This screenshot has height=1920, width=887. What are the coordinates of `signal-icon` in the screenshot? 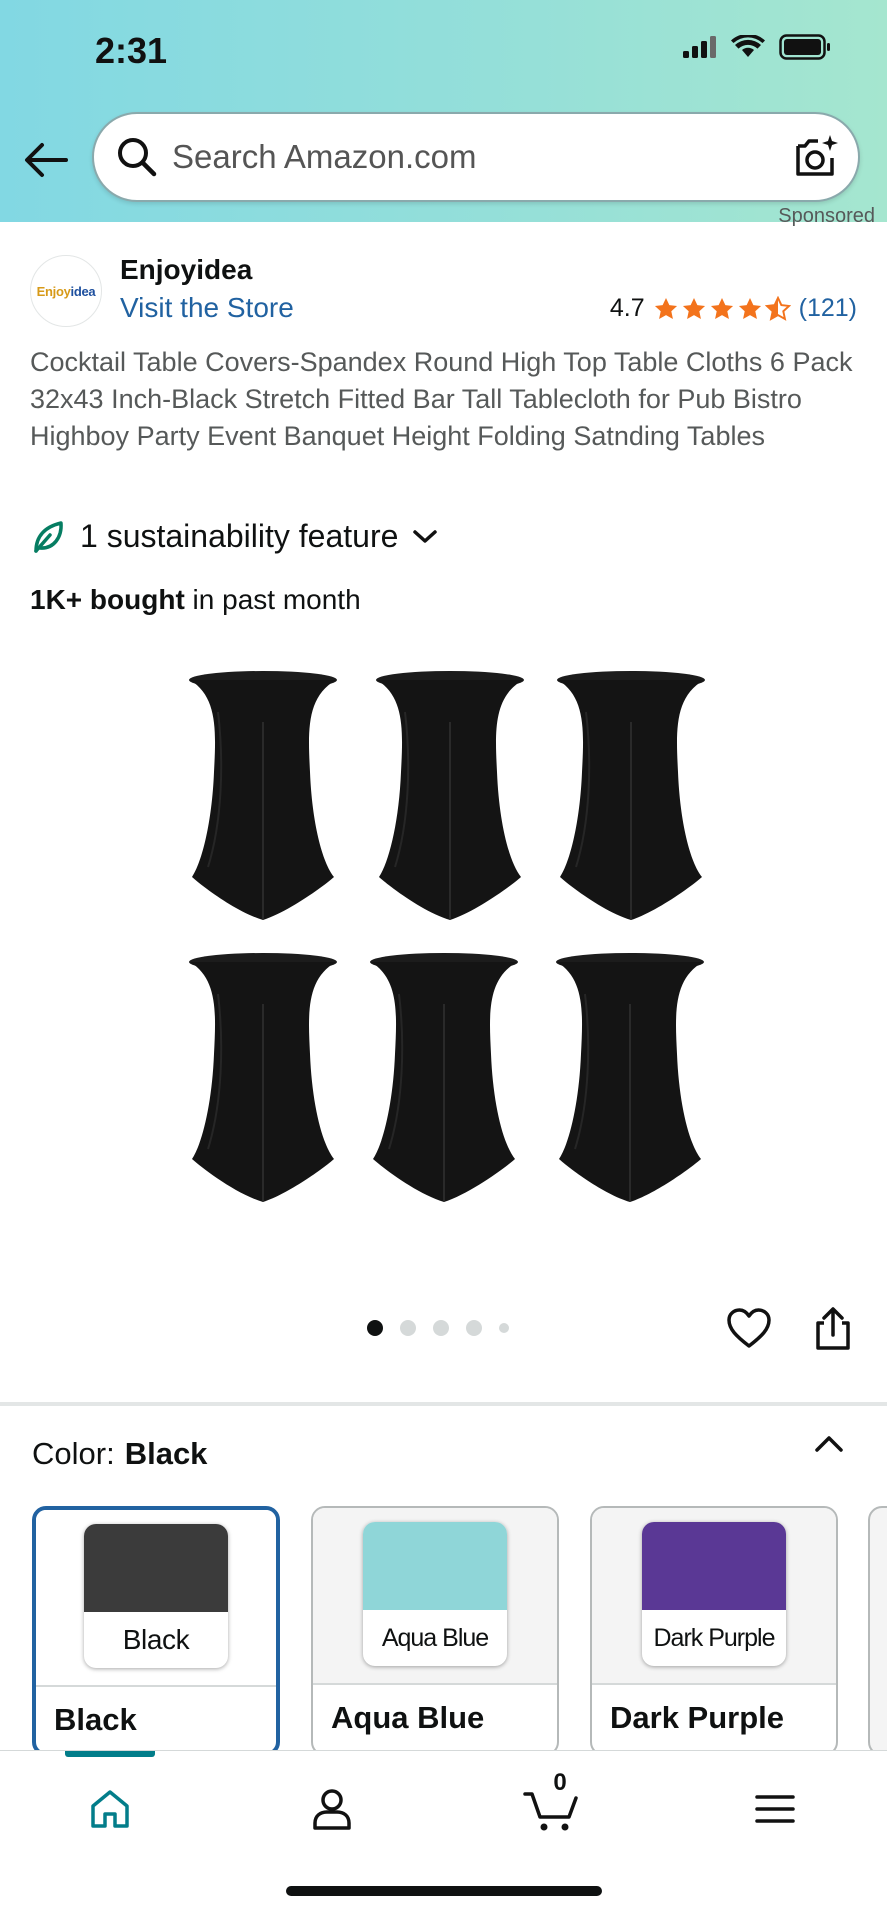 It's located at (699, 47).